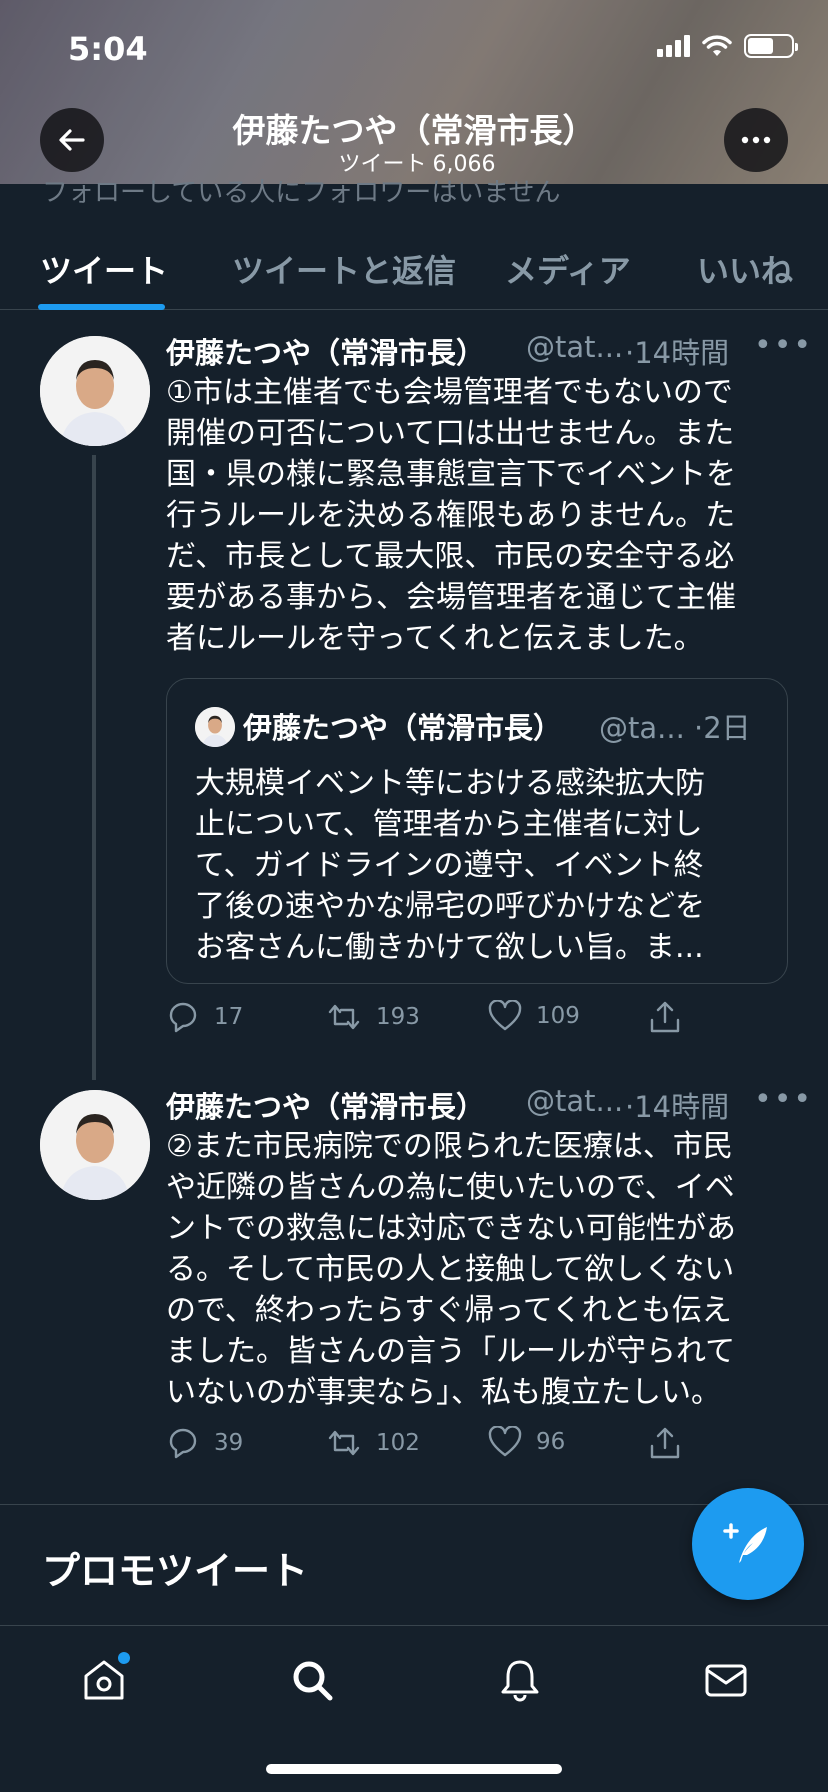  What do you see at coordinates (215, 727) in the screenshot?
I see `quoted-avatar` at bounding box center [215, 727].